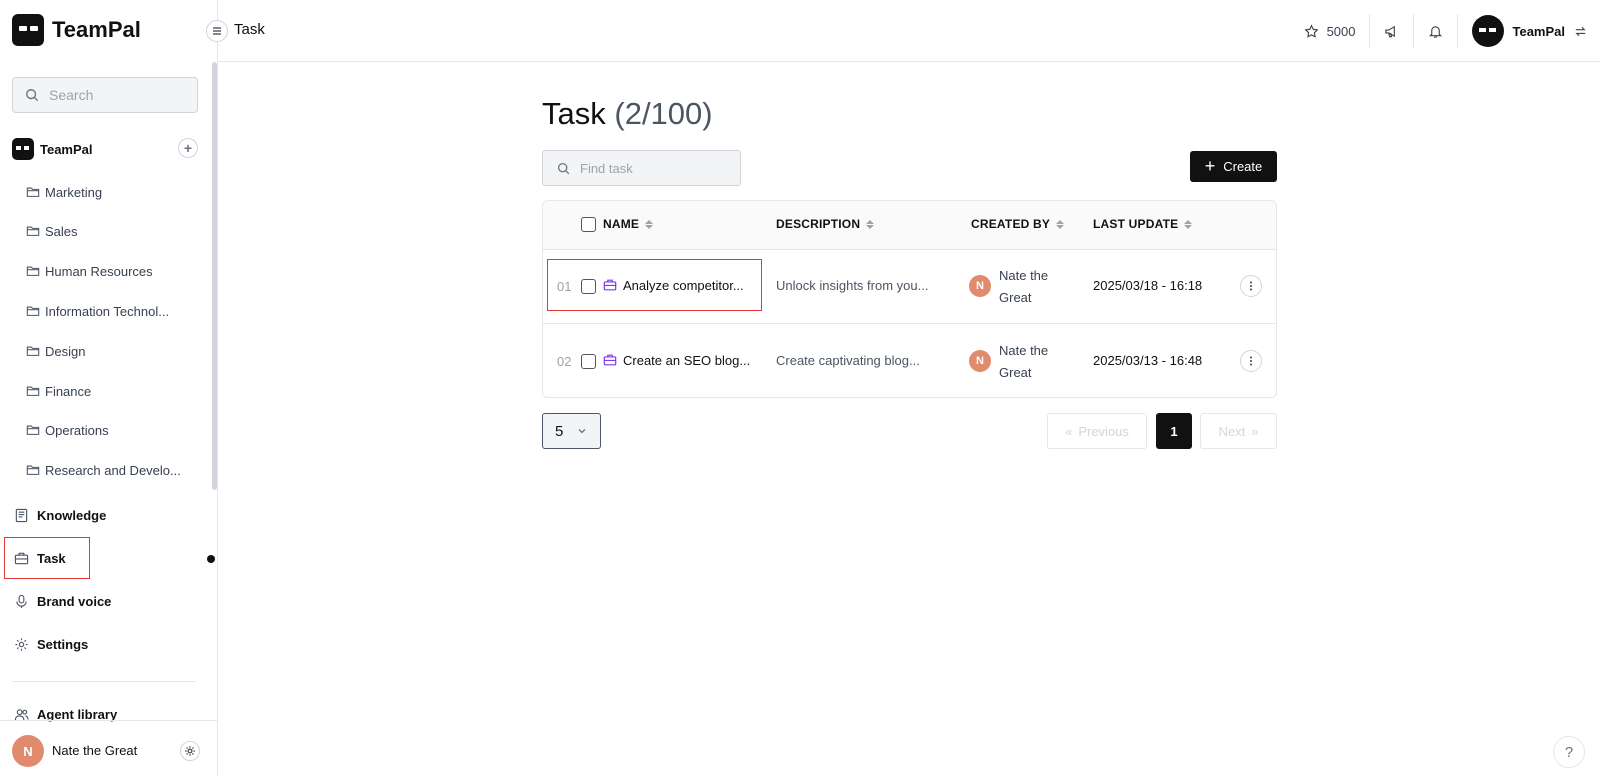  I want to click on task-highlight-box, so click(47, 558).